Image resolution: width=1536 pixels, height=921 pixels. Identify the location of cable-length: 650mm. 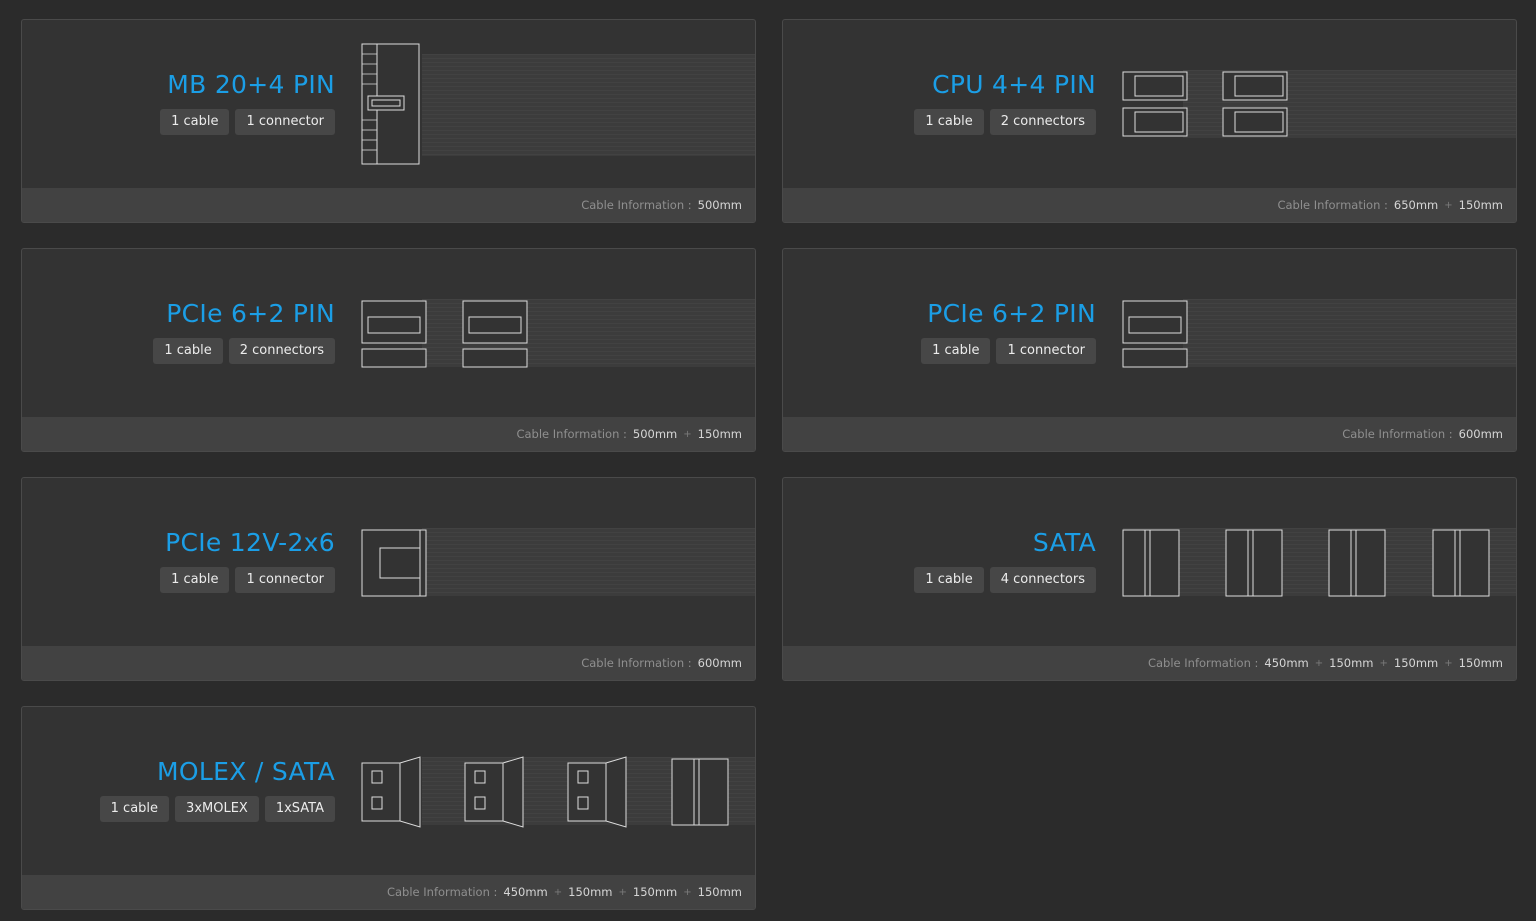
(1416, 205).